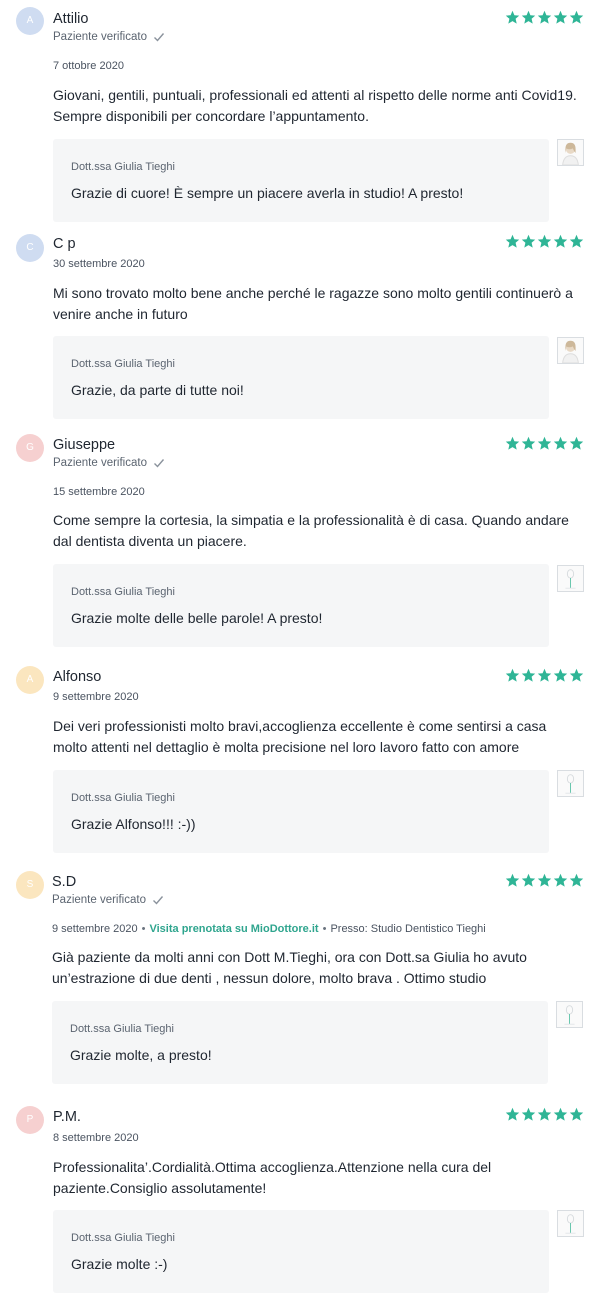  Describe the element at coordinates (30, 885) in the screenshot. I see `avatar: S` at that location.